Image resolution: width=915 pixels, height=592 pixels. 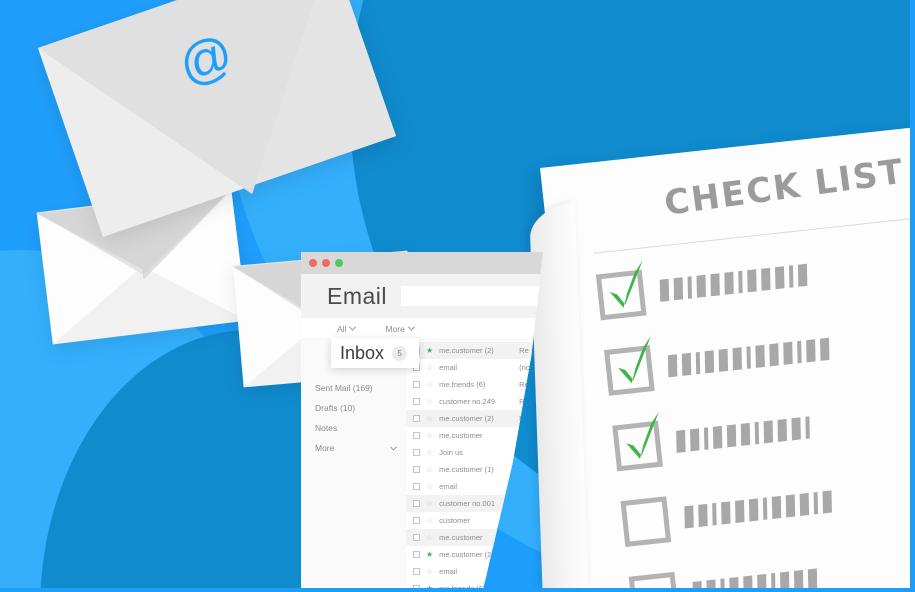 I want to click on sidebar-item-3: More, so click(x=353, y=448).